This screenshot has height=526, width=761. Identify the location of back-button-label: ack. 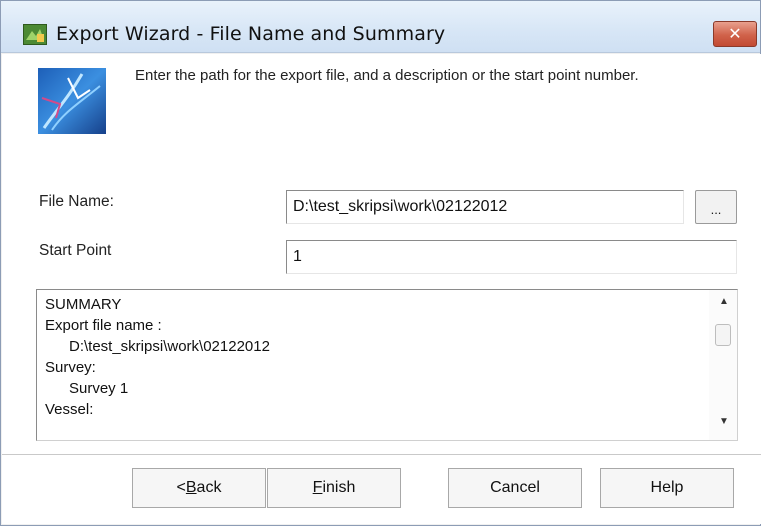
(209, 487).